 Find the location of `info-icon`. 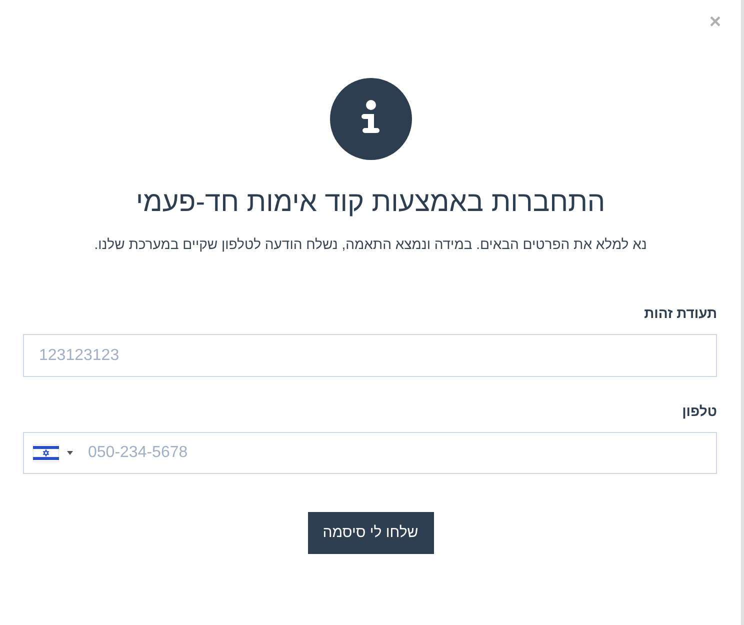

info-icon is located at coordinates (371, 119).